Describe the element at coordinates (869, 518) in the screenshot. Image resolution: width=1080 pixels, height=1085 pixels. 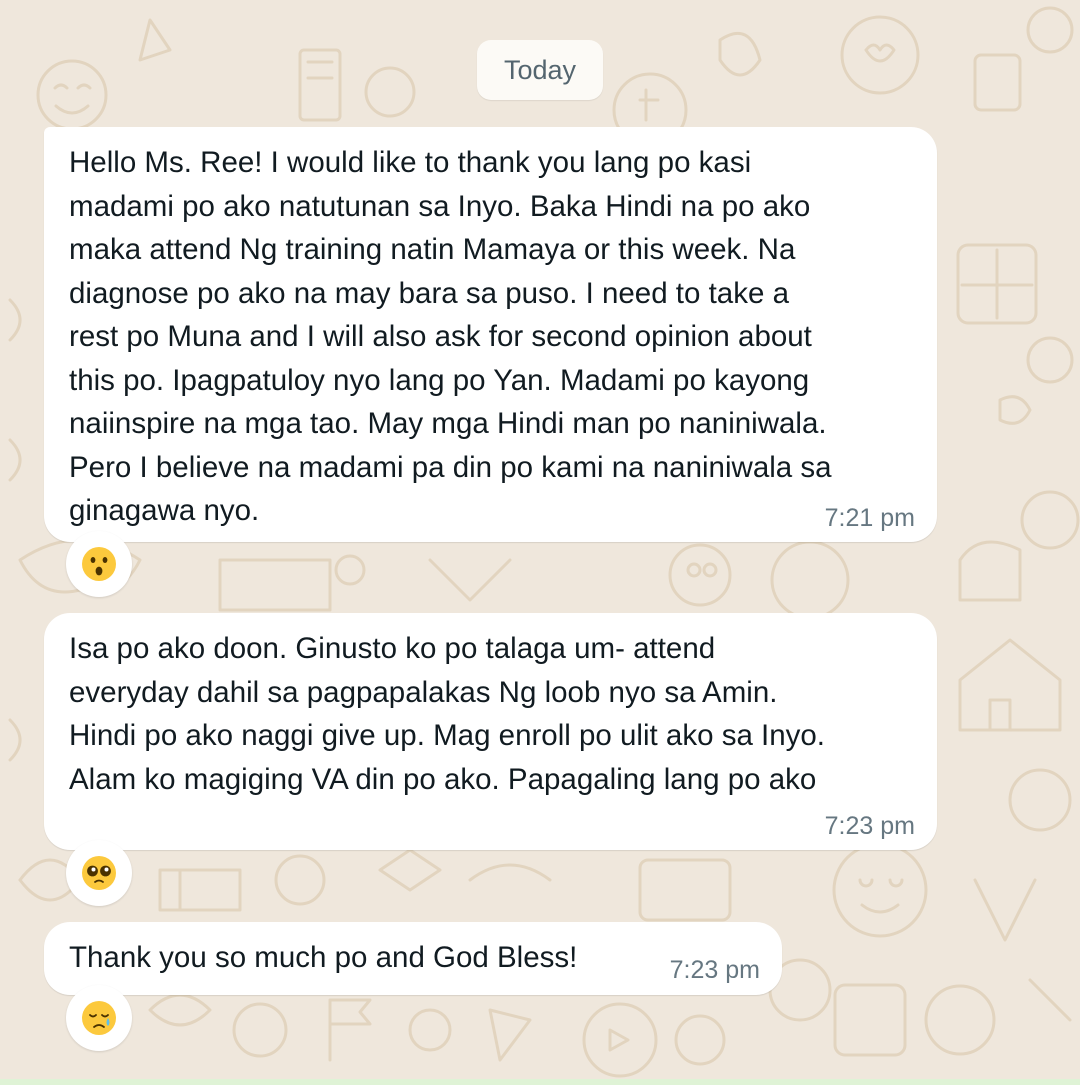
I see `message-timestamp: 7:21 pm` at that location.